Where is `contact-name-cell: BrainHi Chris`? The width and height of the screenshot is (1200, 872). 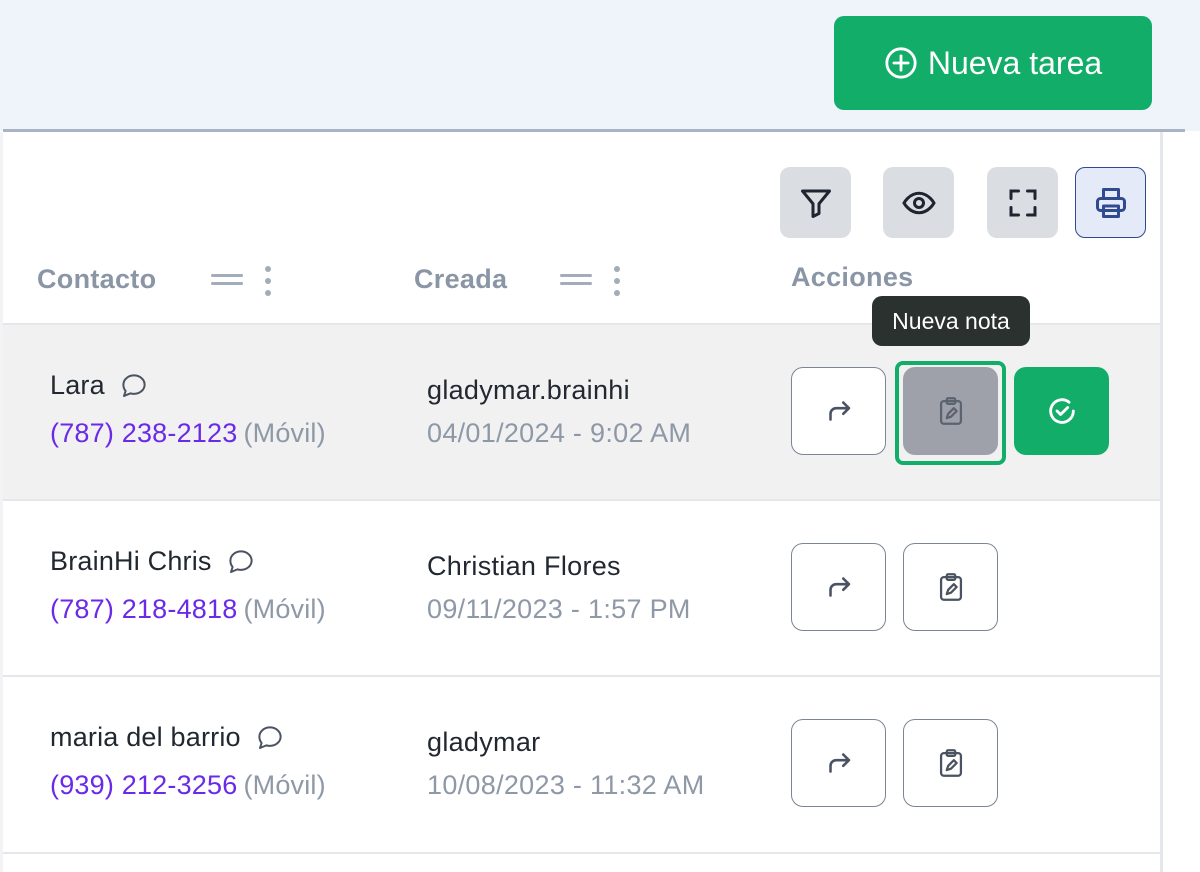
contact-name-cell: BrainHi Chris is located at coordinates (153, 561).